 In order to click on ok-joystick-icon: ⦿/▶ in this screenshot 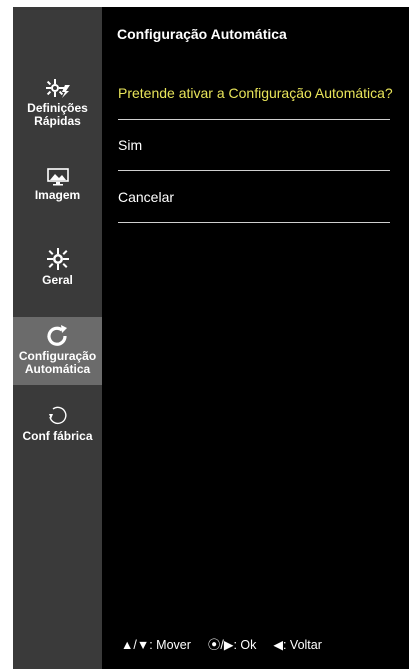, I will do `click(220, 645)`.